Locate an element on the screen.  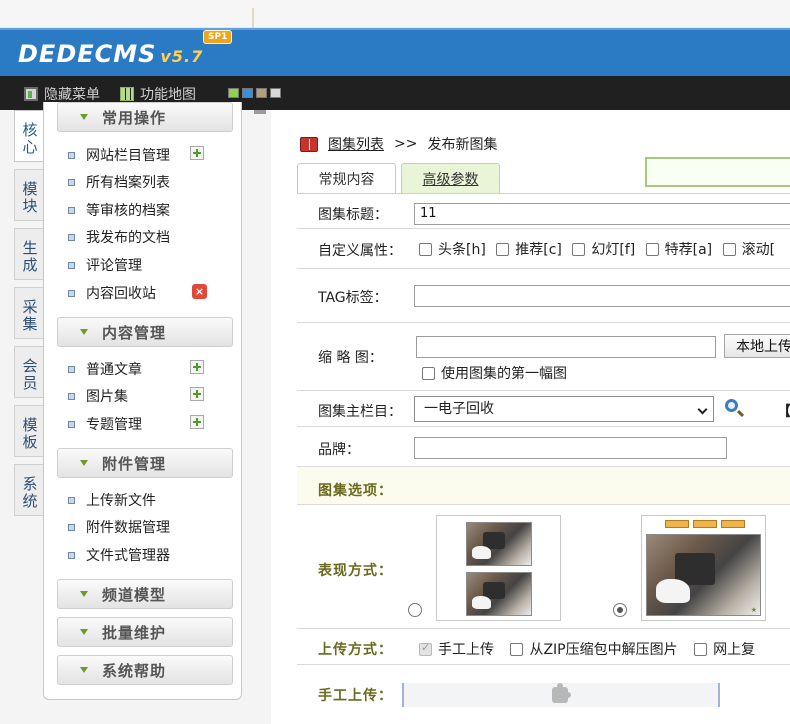
menu-item-comments: 评论管理 is located at coordinates (148, 265).